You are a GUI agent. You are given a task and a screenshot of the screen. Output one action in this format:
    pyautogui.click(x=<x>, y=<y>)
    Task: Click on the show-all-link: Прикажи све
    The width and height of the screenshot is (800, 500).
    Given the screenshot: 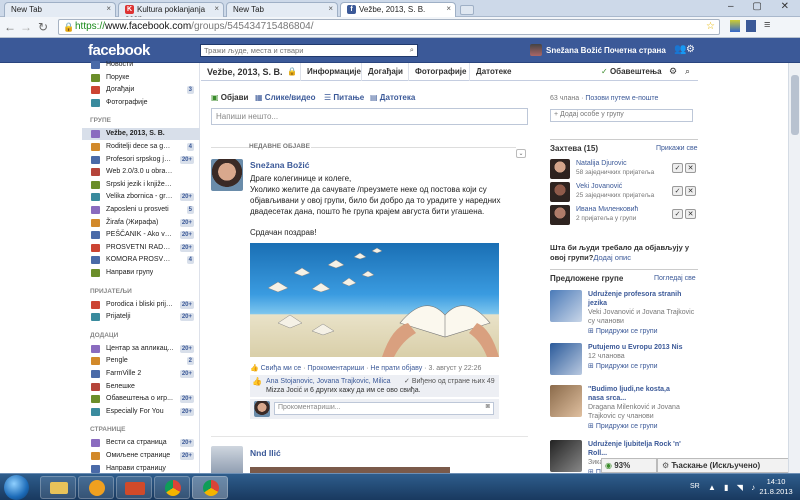 What is the action you would take?
    pyautogui.click(x=677, y=148)
    